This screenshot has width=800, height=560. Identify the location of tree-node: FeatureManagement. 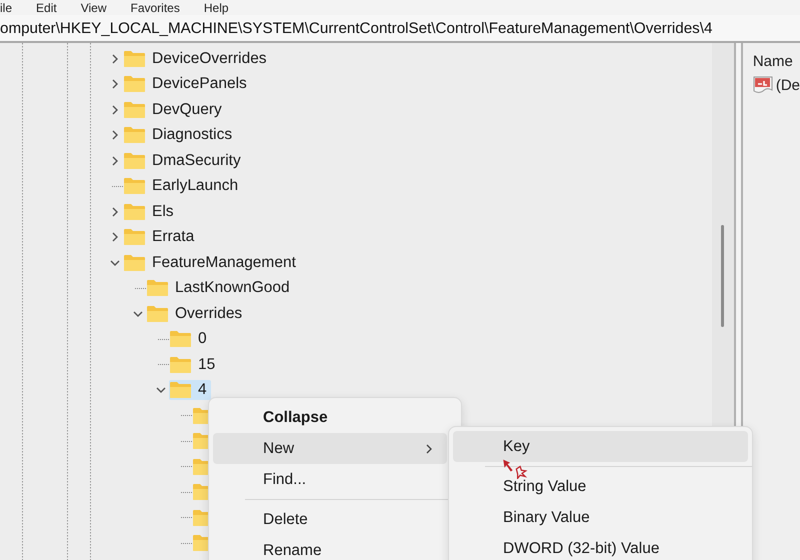
(211, 262).